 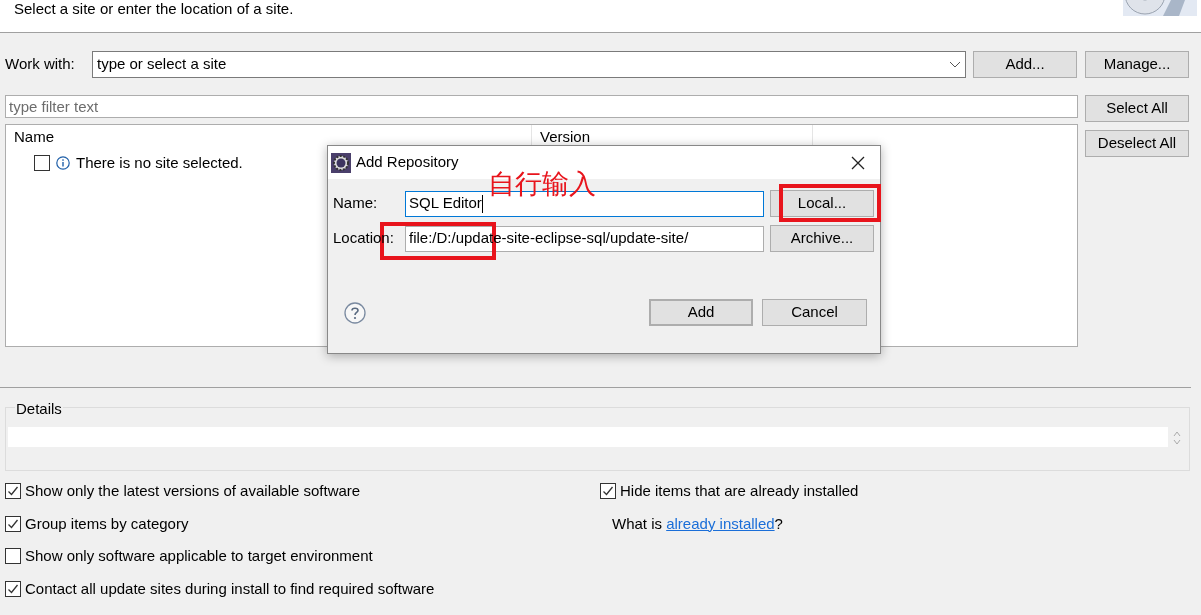 I want to click on checkbox-label: Hide items that are already installed, so click(x=739, y=491).